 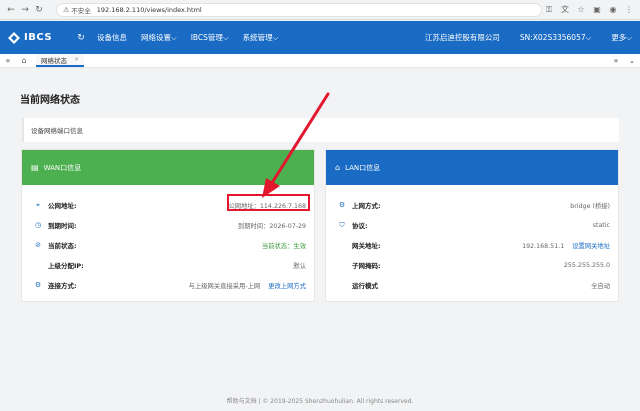 What do you see at coordinates (365, 286) in the screenshot?
I see `row-label: 运行模式` at bounding box center [365, 286].